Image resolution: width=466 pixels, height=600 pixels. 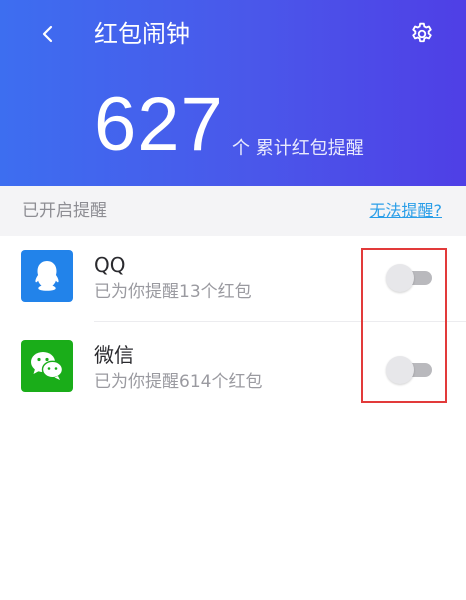 I want to click on cannot-remind-link: 无法提醒?, so click(x=406, y=211).